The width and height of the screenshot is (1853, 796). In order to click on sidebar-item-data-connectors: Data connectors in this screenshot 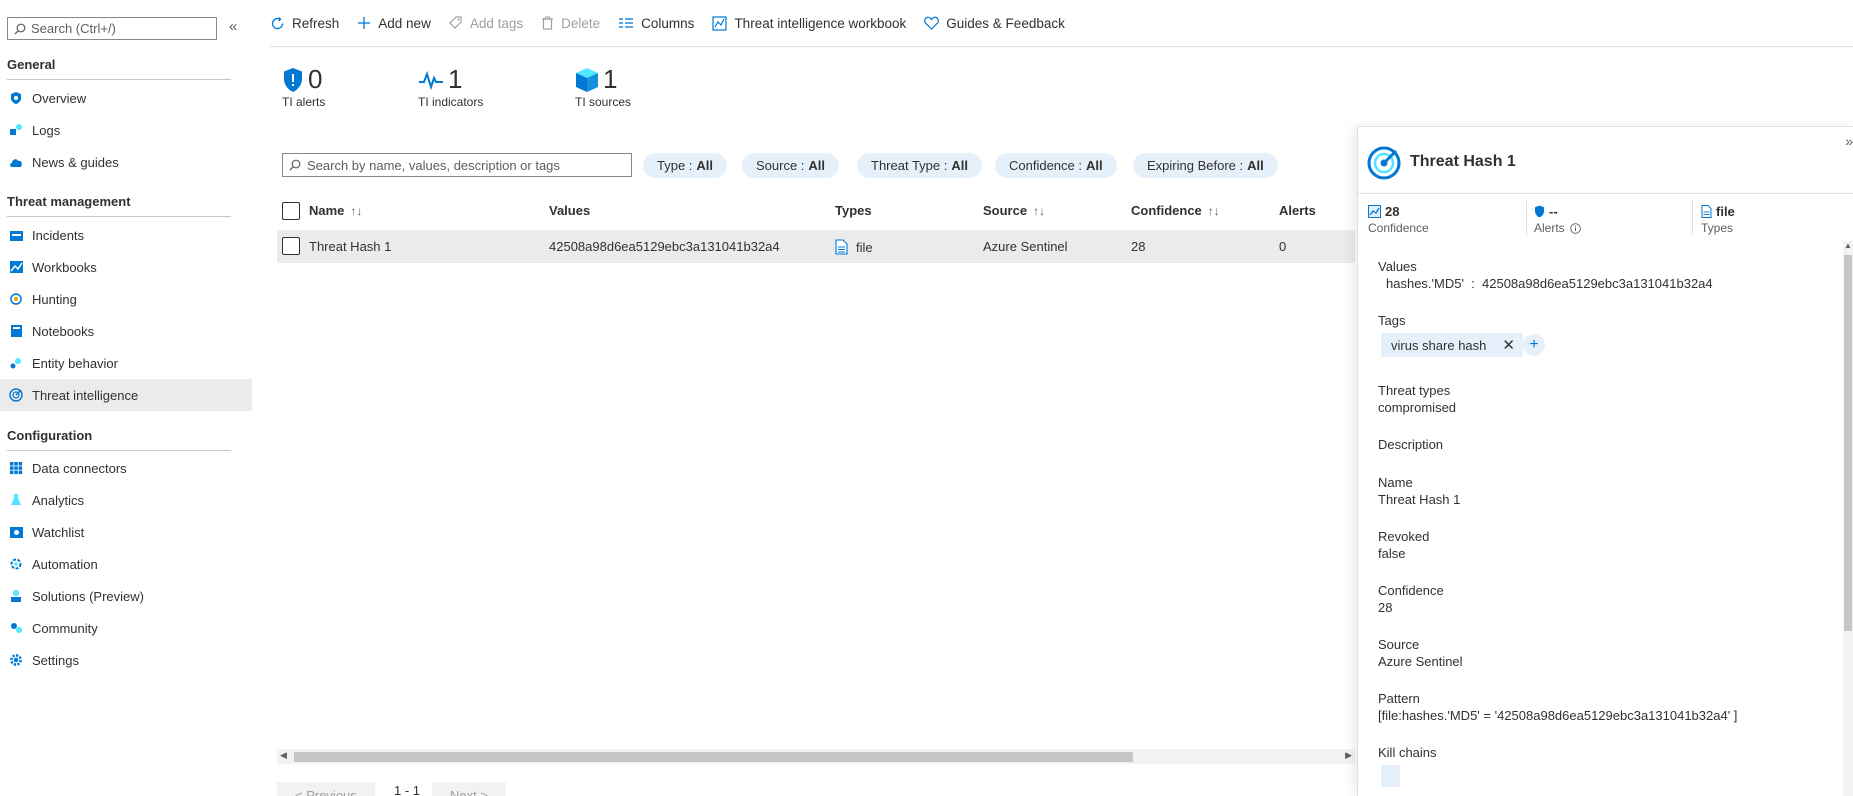, I will do `click(126, 468)`.